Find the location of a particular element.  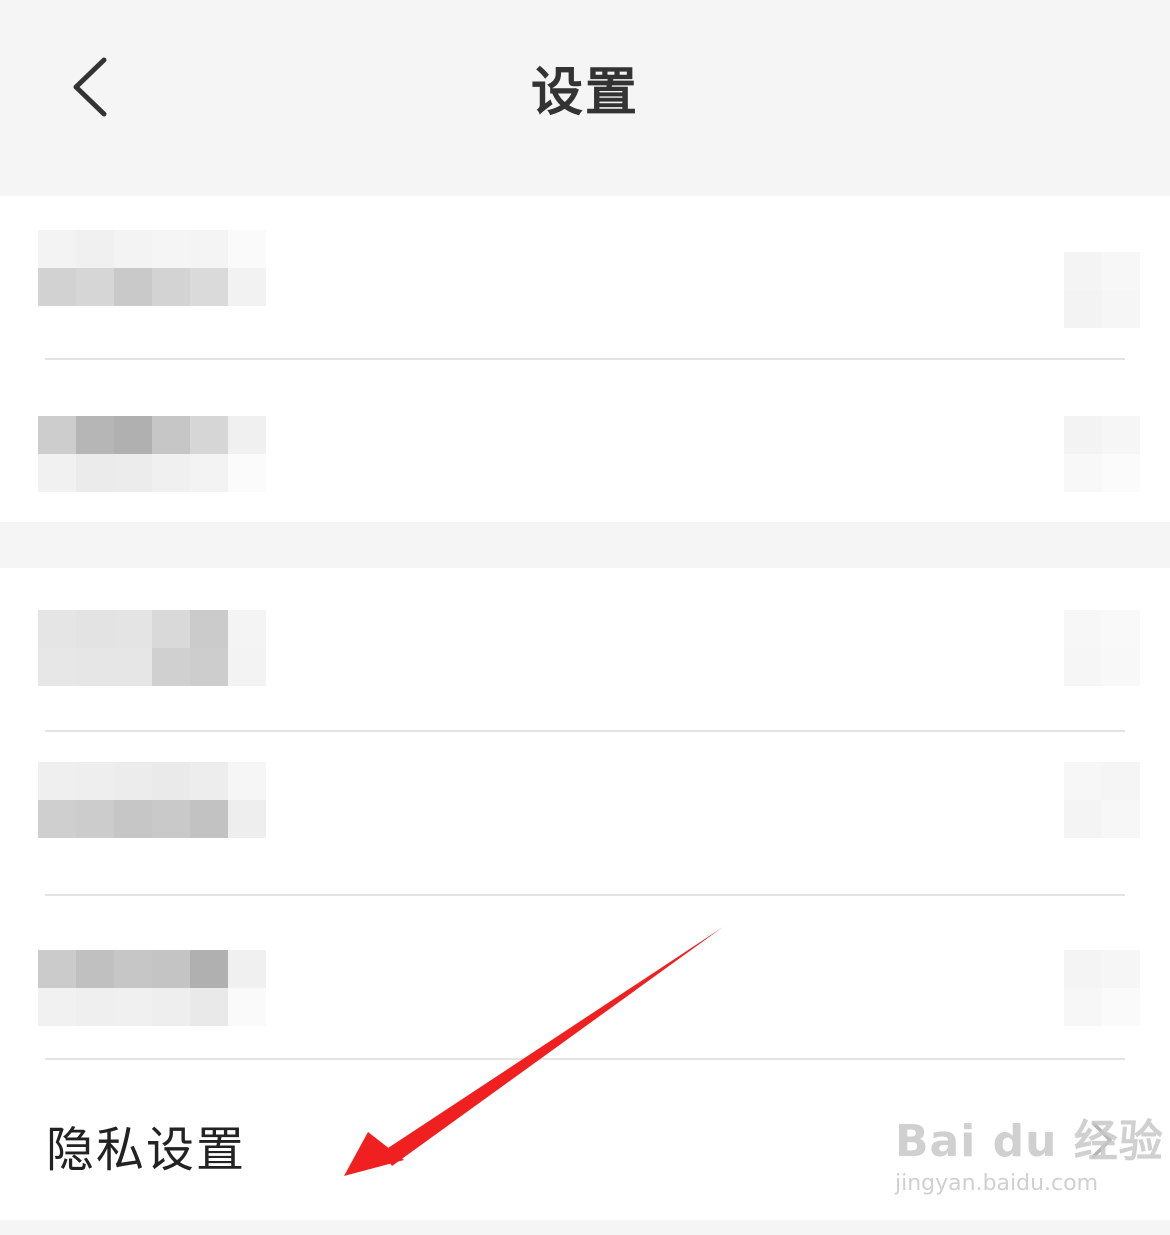

baidu-watermark: Bai du 经验 jingyan.baidu.com is located at coordinates (1029, 1150).